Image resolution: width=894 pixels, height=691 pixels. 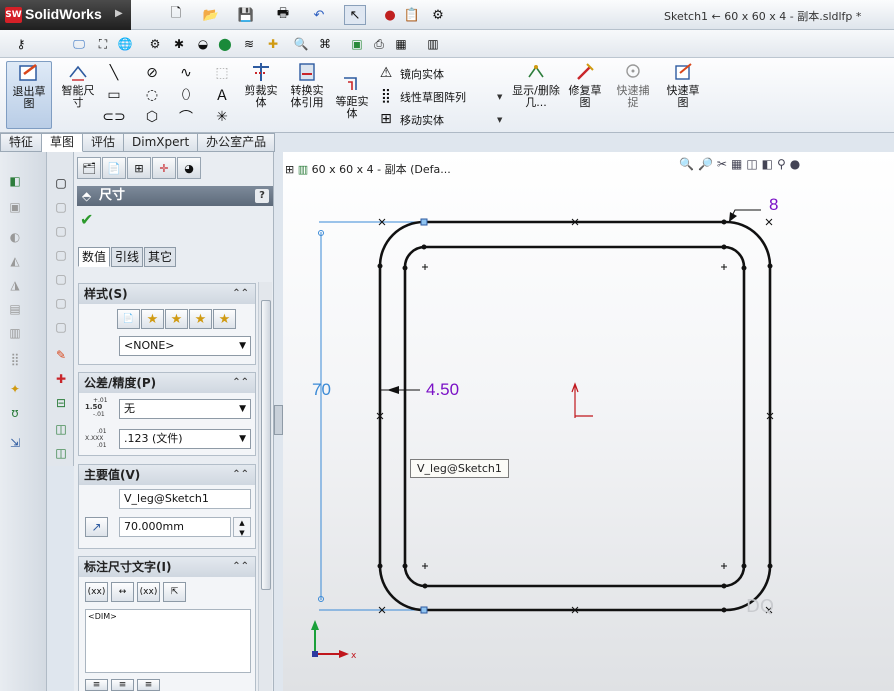 I want to click on revolve-icon: ◐, so click(x=15, y=237).